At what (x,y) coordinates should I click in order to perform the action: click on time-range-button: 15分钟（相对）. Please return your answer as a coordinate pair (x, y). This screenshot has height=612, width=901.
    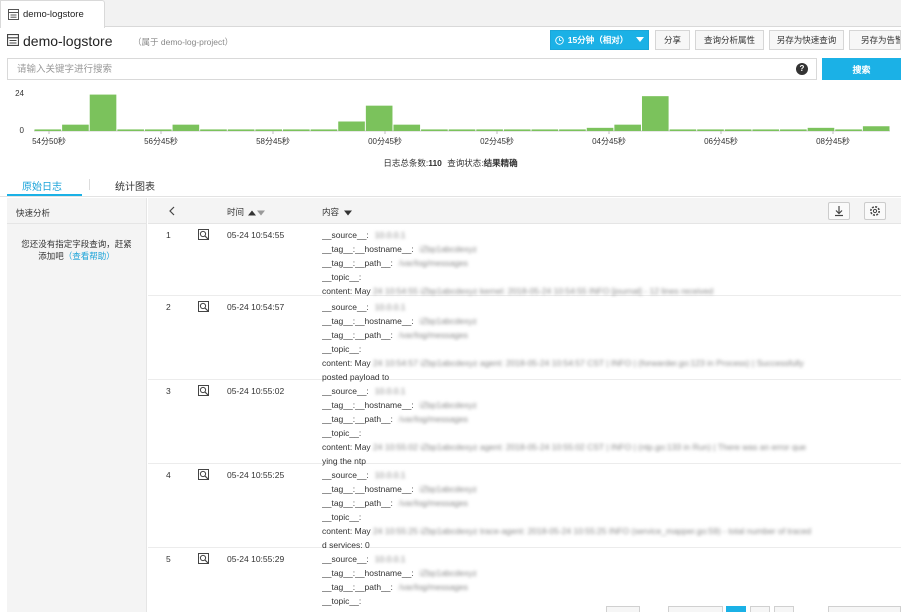
    Looking at the image, I should click on (599, 40).